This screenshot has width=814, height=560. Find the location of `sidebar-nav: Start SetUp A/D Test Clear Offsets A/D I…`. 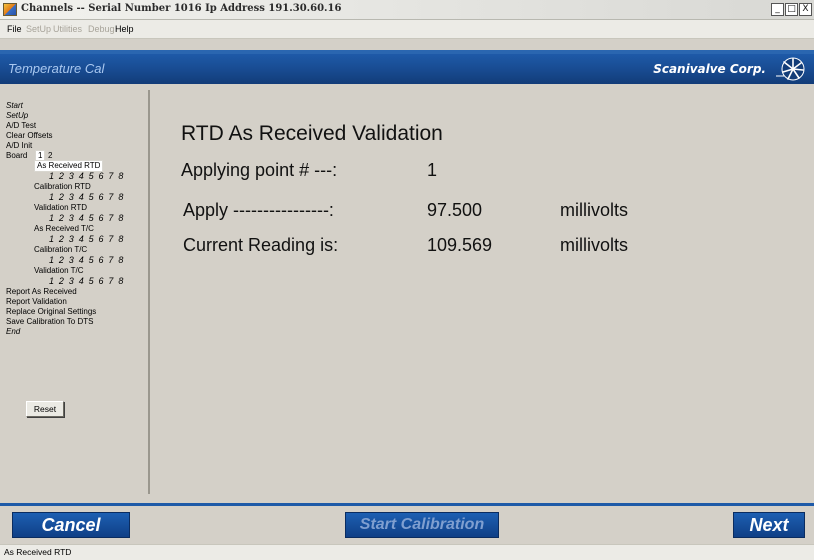

sidebar-nav: Start SetUp A/D Test Clear Offsets A/D I… is located at coordinates (77, 292).